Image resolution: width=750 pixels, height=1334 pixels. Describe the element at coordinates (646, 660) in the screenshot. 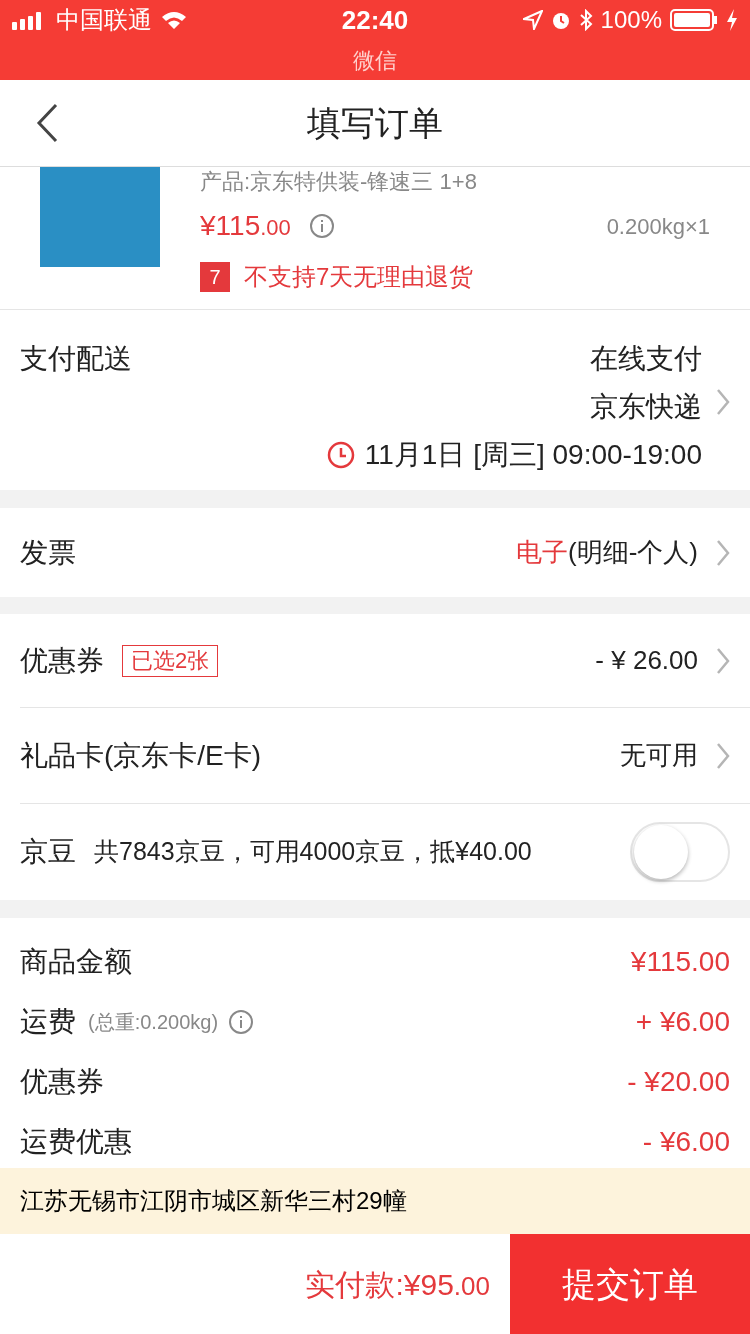

I see `coupon-value: - ¥ 26.00` at that location.